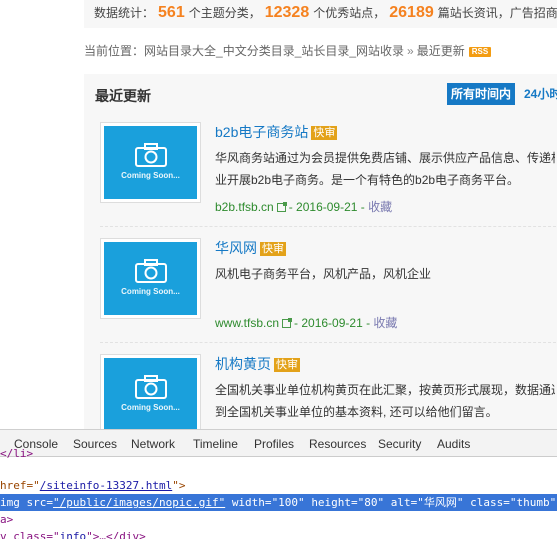  Describe the element at coordinates (179, 485) in the screenshot. I see `dom-attr-close: ">` at that location.